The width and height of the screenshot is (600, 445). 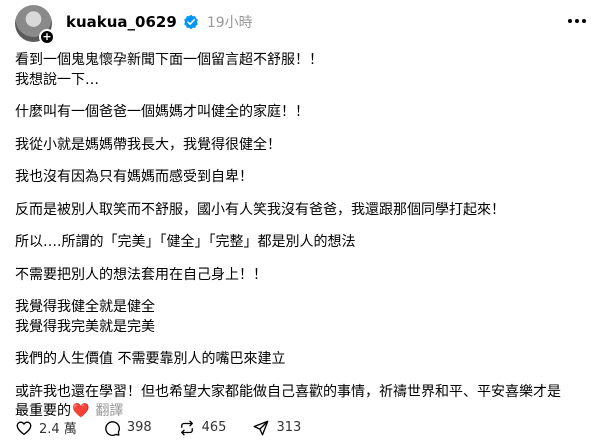 I want to click on share-count: 313, so click(x=289, y=427).